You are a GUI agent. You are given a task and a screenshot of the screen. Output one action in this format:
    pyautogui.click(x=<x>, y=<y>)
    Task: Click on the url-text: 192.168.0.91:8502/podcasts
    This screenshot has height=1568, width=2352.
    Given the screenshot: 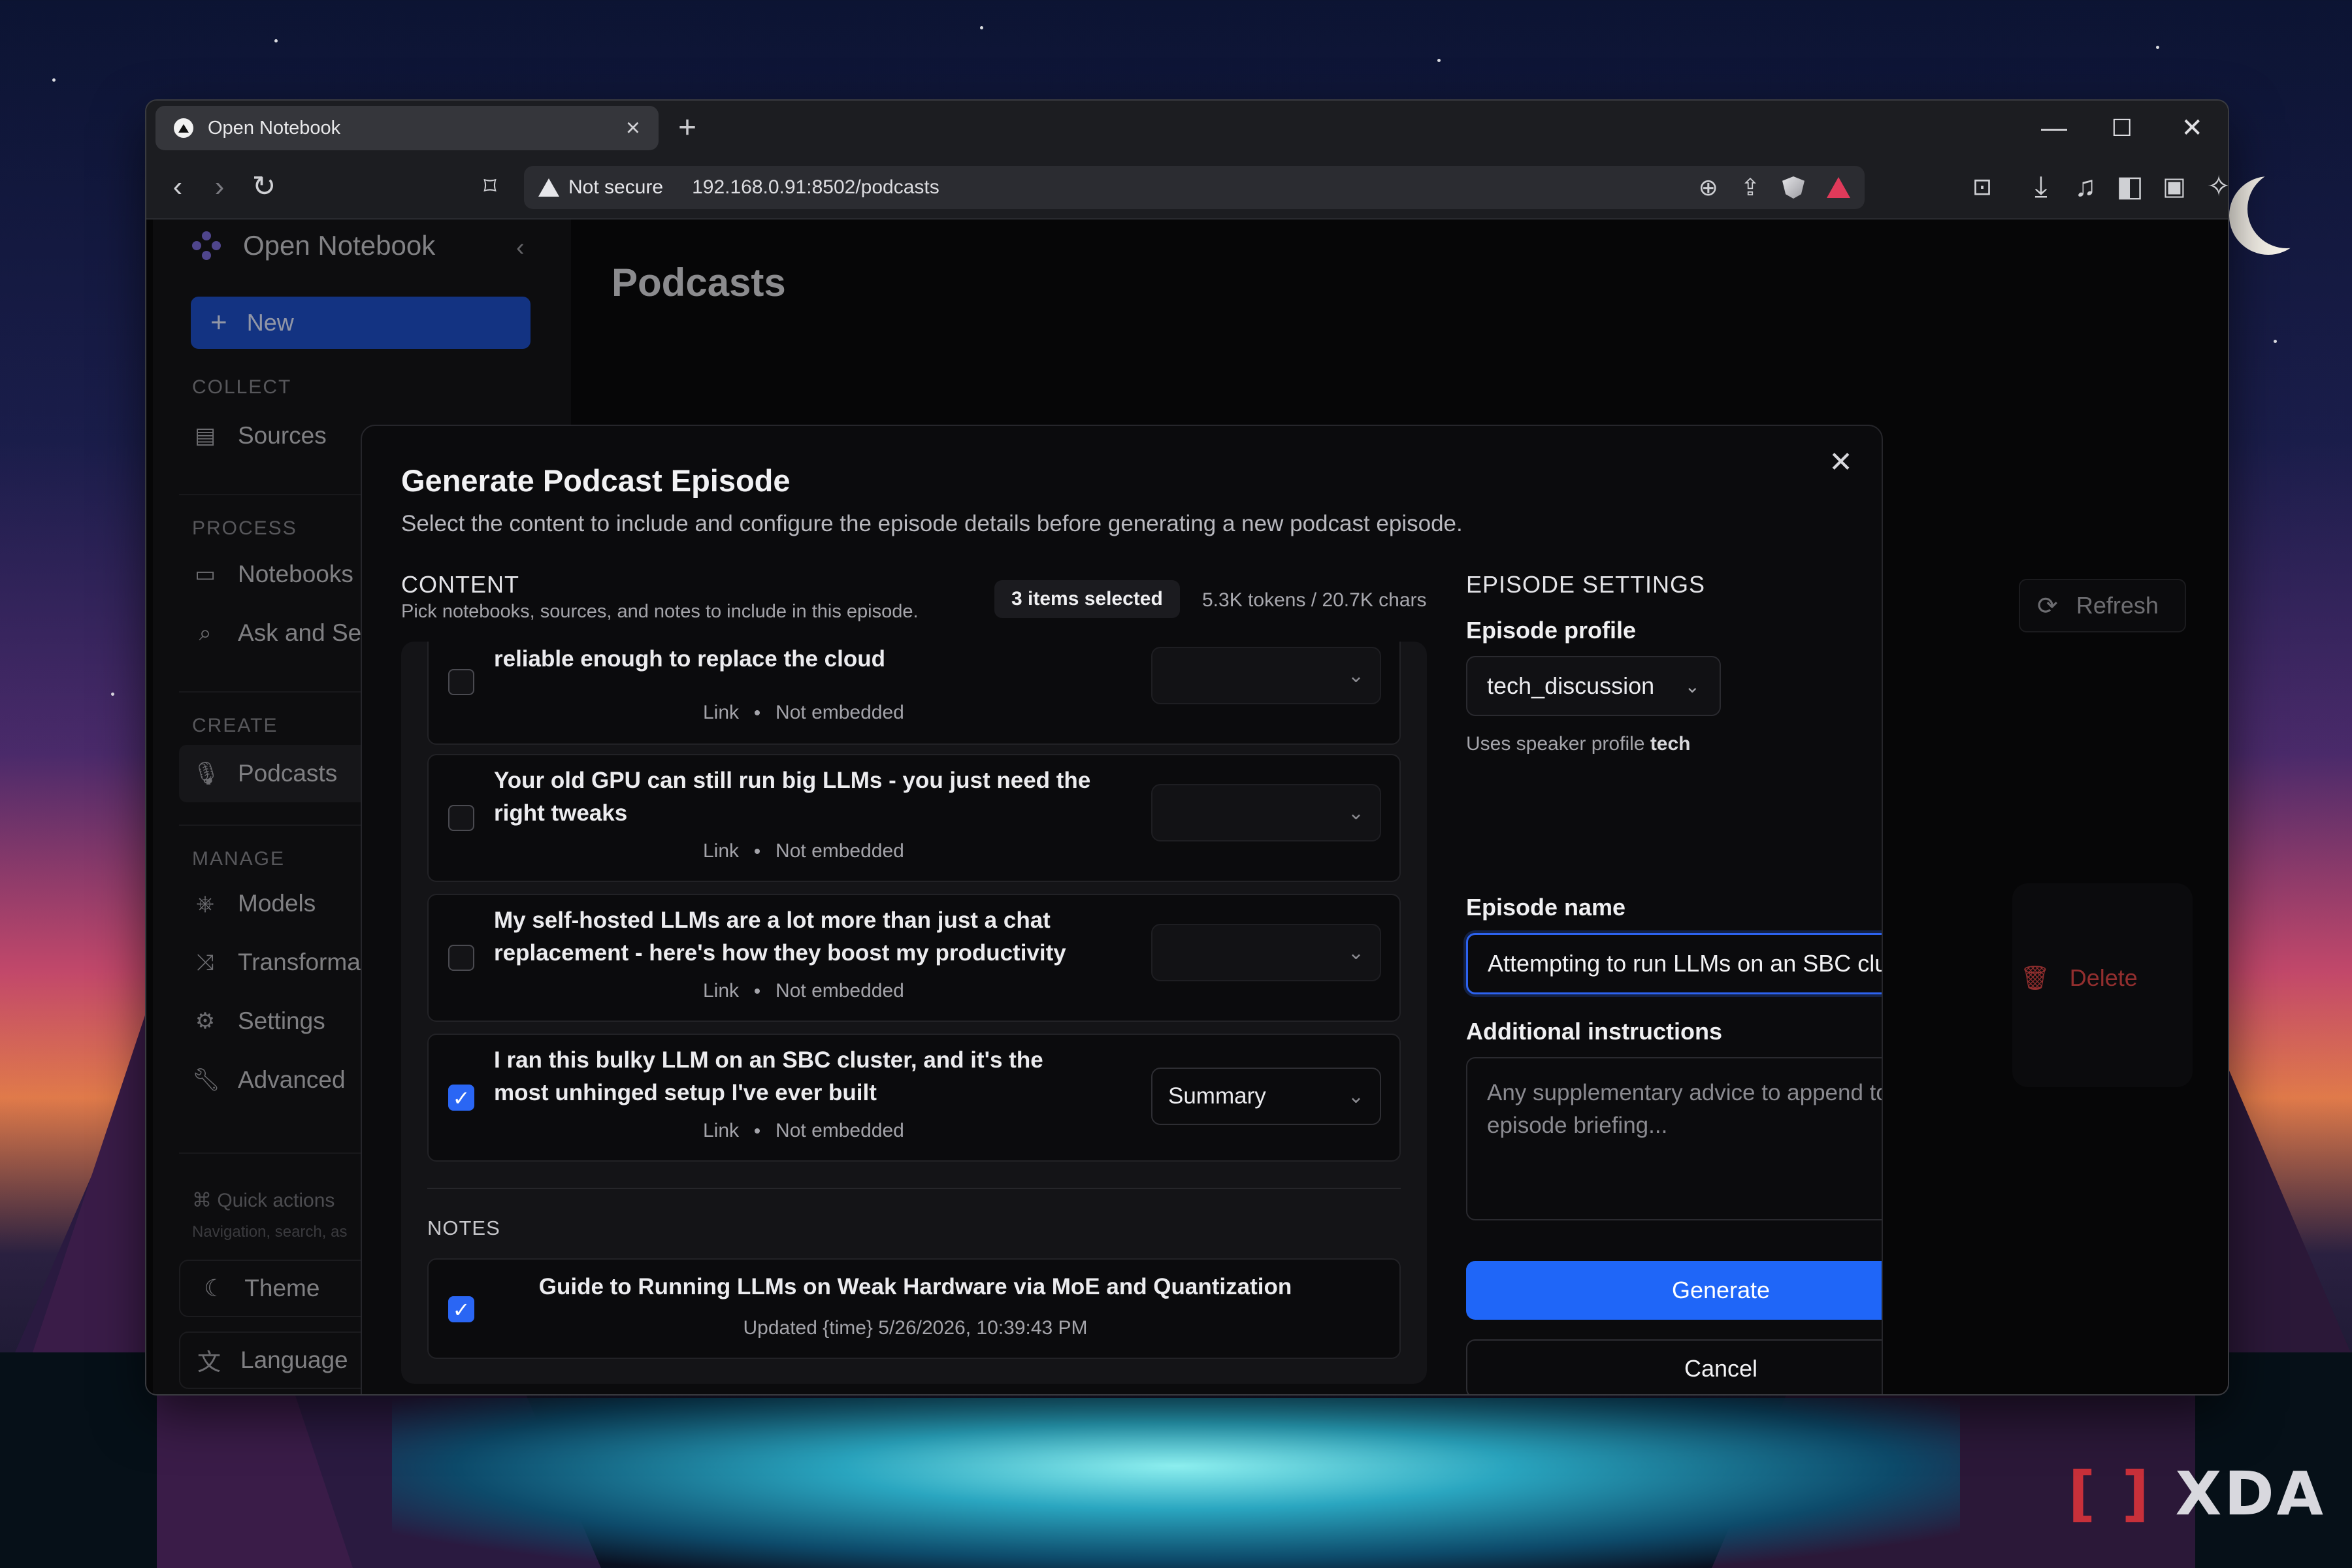 What is the action you would take?
    pyautogui.click(x=1184, y=187)
    